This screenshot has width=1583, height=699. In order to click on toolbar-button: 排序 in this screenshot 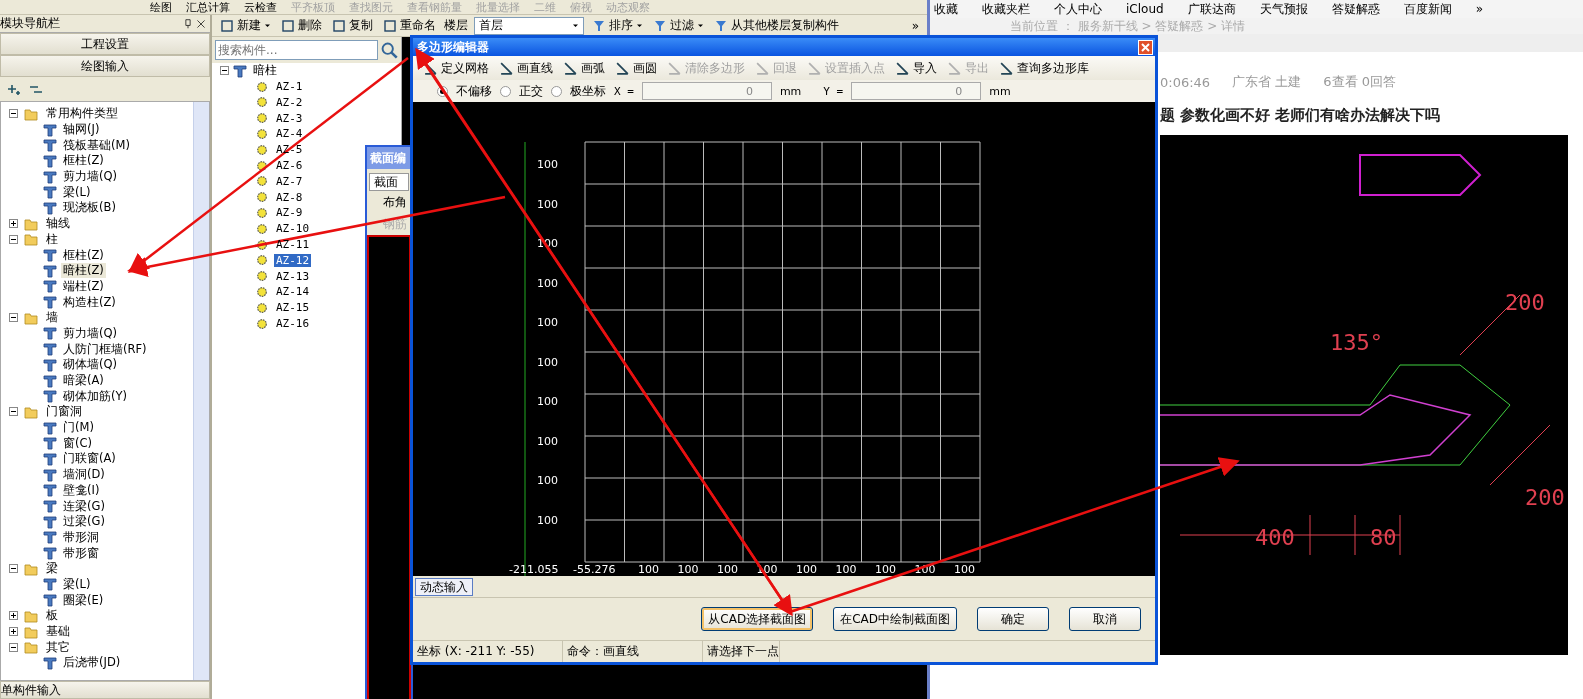, I will do `click(617, 25)`.